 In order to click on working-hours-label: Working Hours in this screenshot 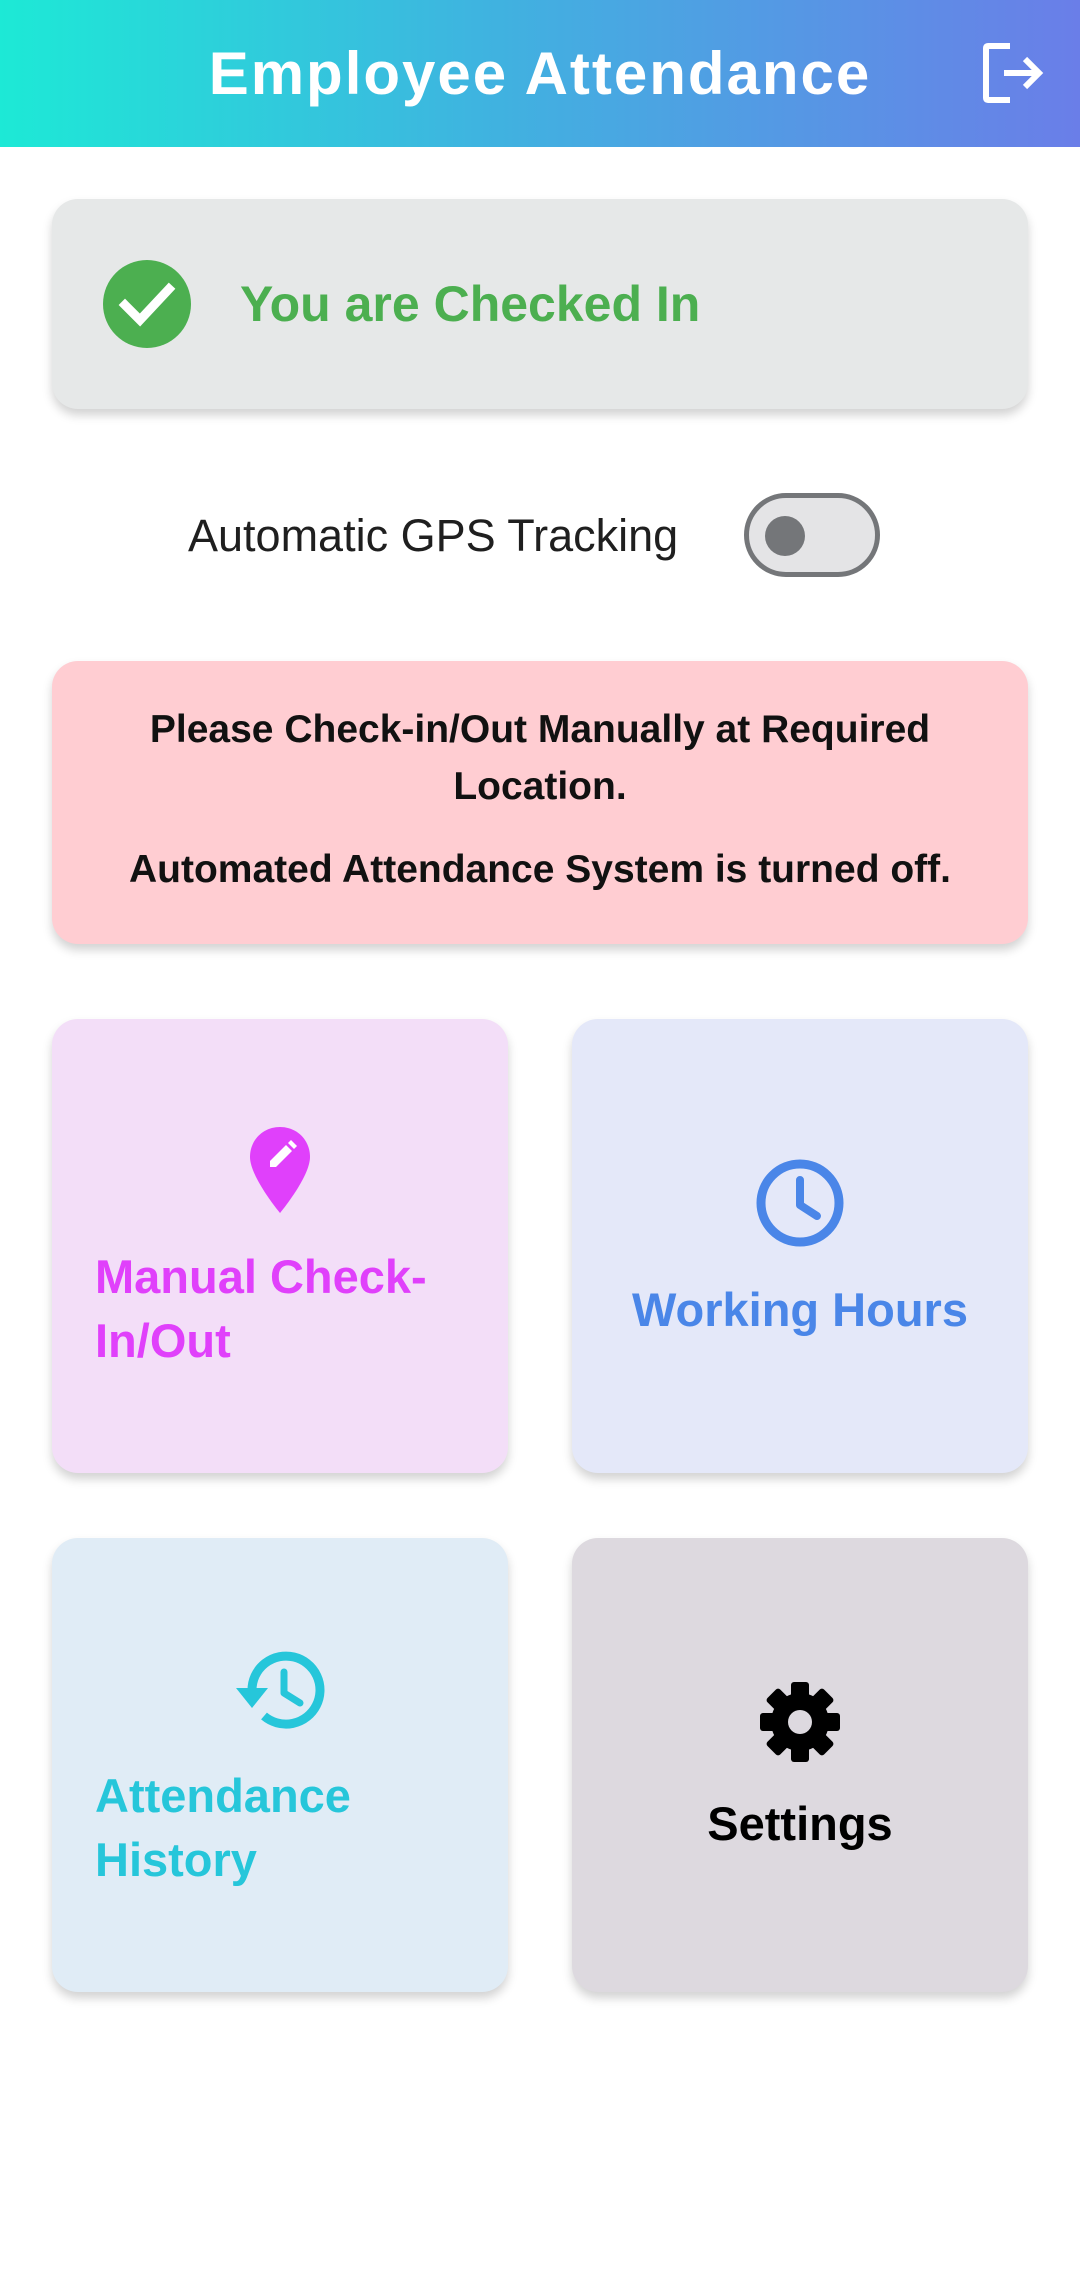, I will do `click(800, 1309)`.